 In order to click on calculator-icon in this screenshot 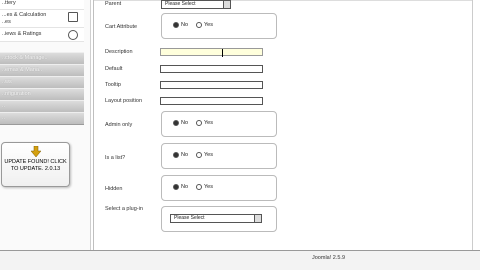, I will do `click(73, 17)`.